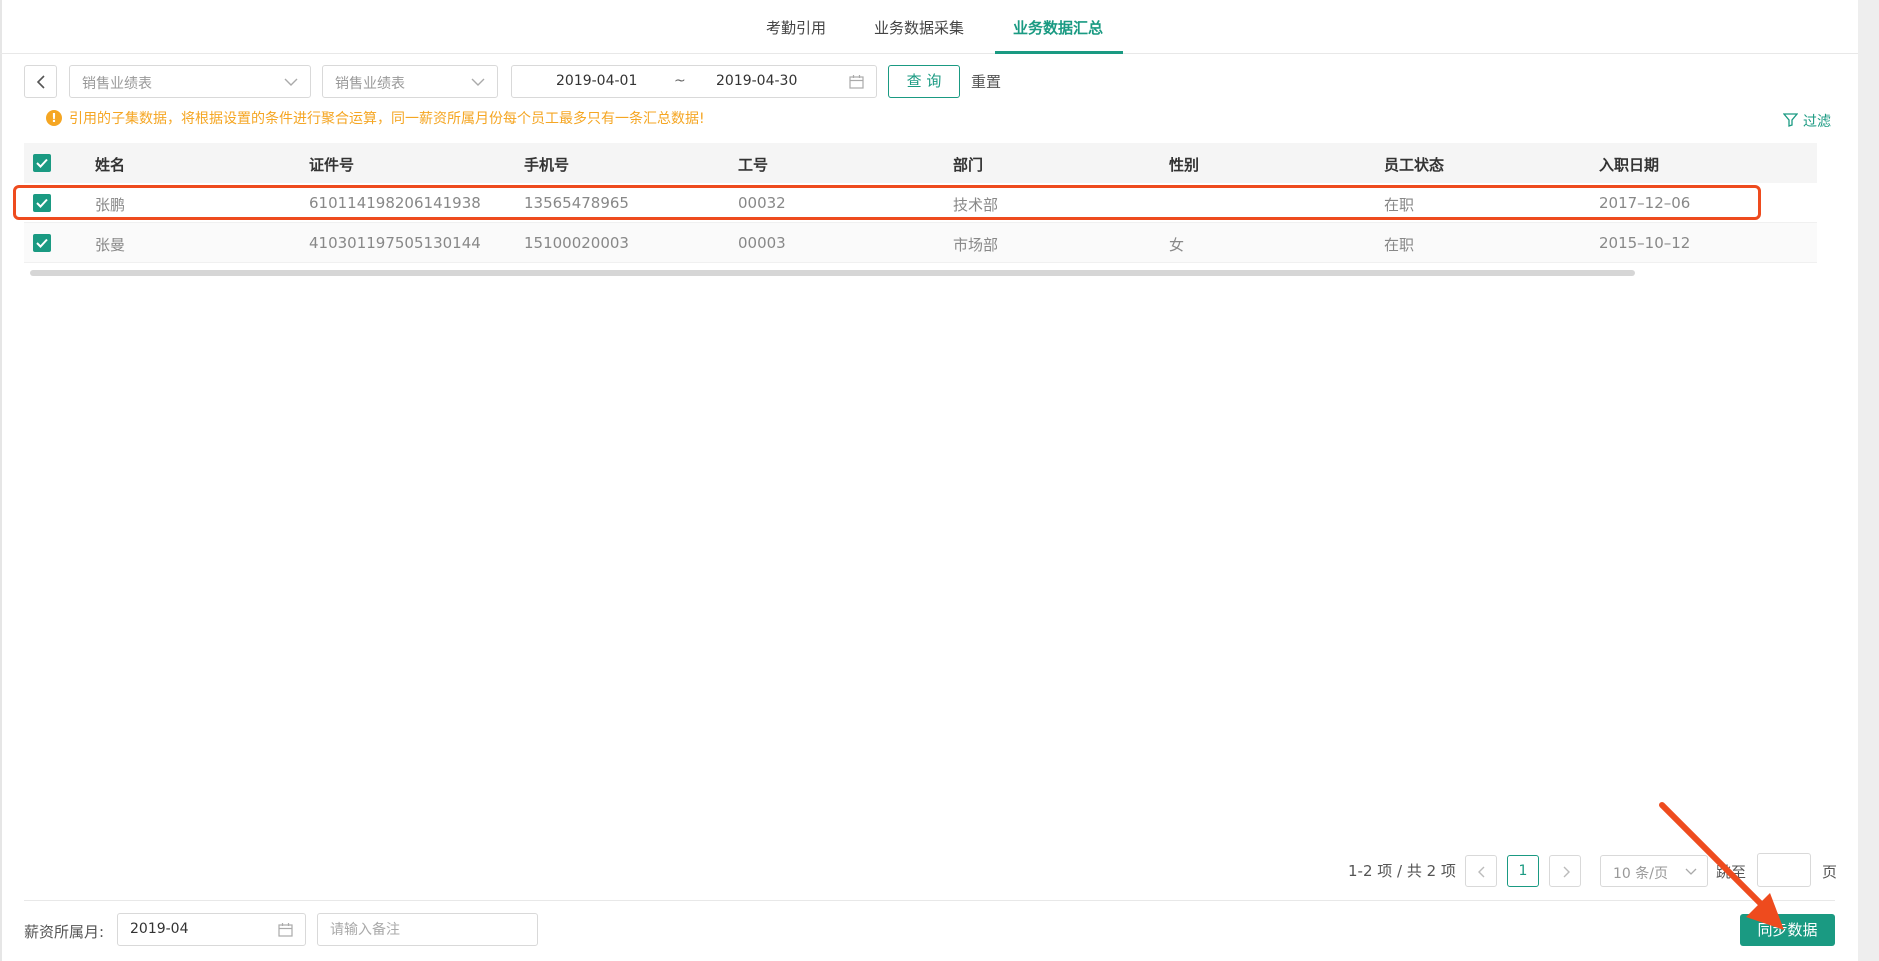  Describe the element at coordinates (596, 81) in the screenshot. I see `date-start: 2019-04-01` at that location.